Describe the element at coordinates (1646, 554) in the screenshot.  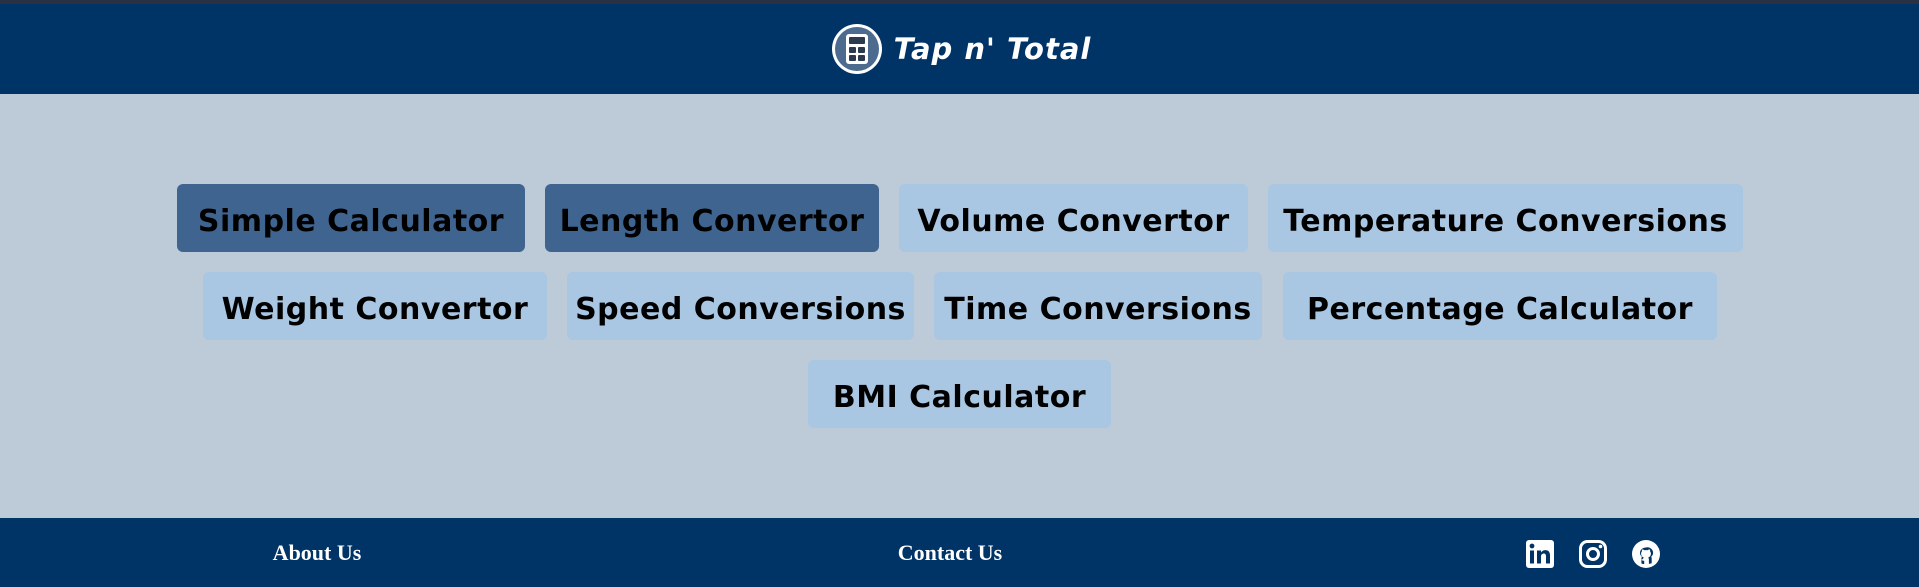
I see `github-icon` at that location.